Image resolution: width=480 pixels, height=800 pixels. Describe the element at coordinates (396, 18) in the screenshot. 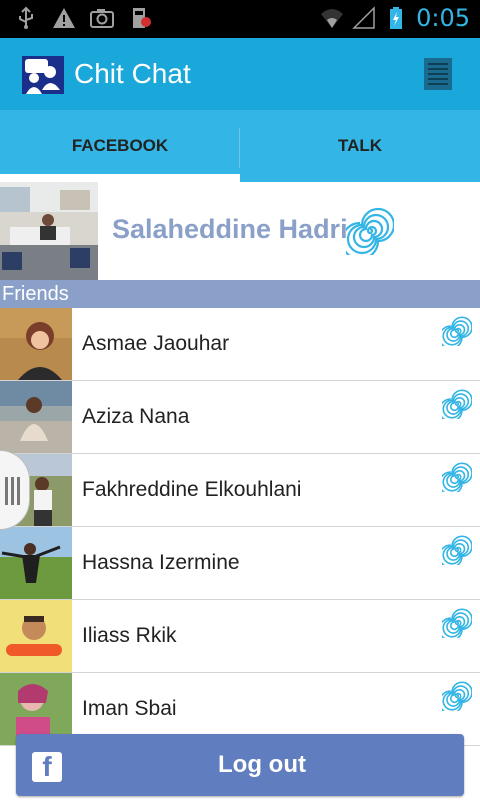

I see `battery-charging-icon` at that location.